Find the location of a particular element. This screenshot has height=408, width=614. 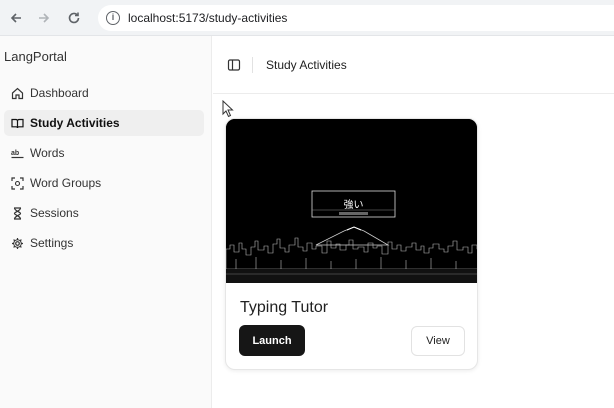

sidebar-item-sessions: Sessions is located at coordinates (104, 213).